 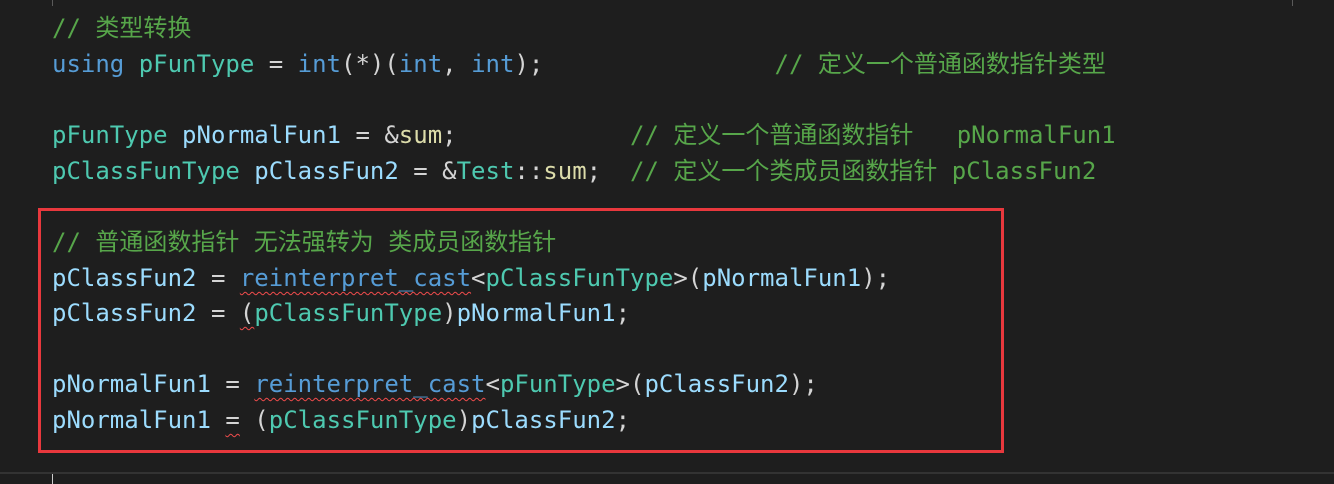 What do you see at coordinates (370, 64) in the screenshot?
I see `code-token: (*)(` at bounding box center [370, 64].